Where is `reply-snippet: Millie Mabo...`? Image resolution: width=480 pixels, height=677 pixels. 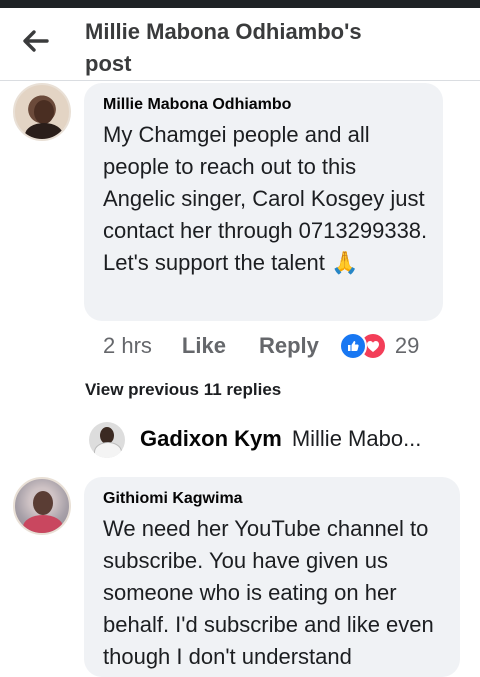
reply-snippet: Millie Mabo... is located at coordinates (356, 438).